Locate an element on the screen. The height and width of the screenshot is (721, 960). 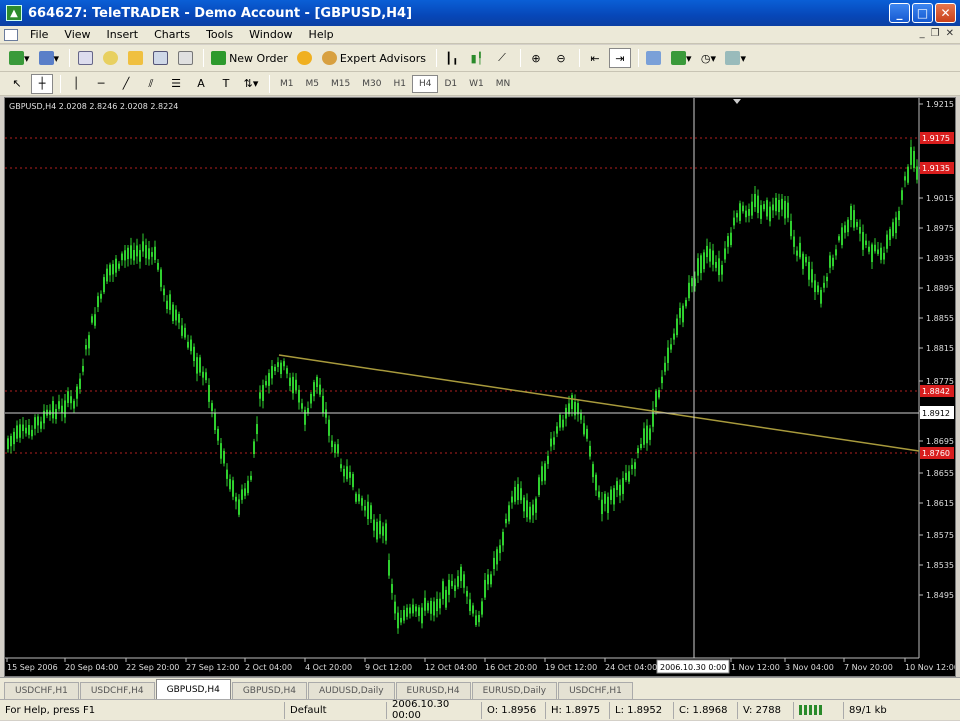
terminal-icon is located at coordinates (160, 58).